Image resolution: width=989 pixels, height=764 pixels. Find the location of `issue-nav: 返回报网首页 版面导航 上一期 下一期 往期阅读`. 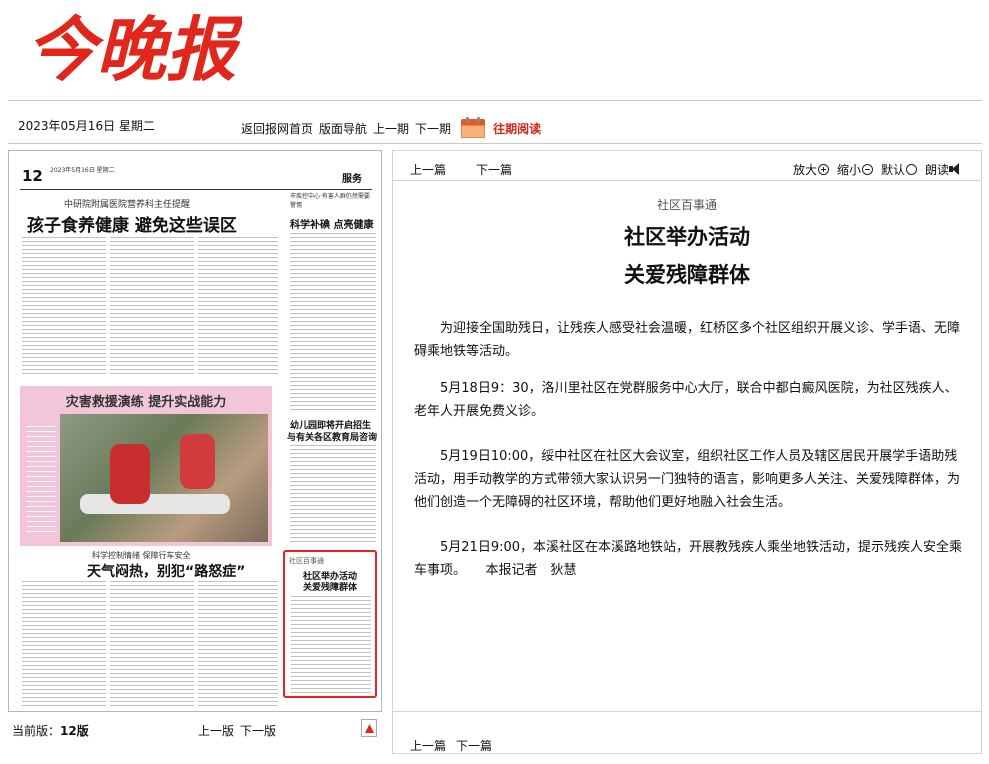

issue-nav: 返回报网首页 版面导航 上一期 下一期 往期阅读 is located at coordinates (391, 128).